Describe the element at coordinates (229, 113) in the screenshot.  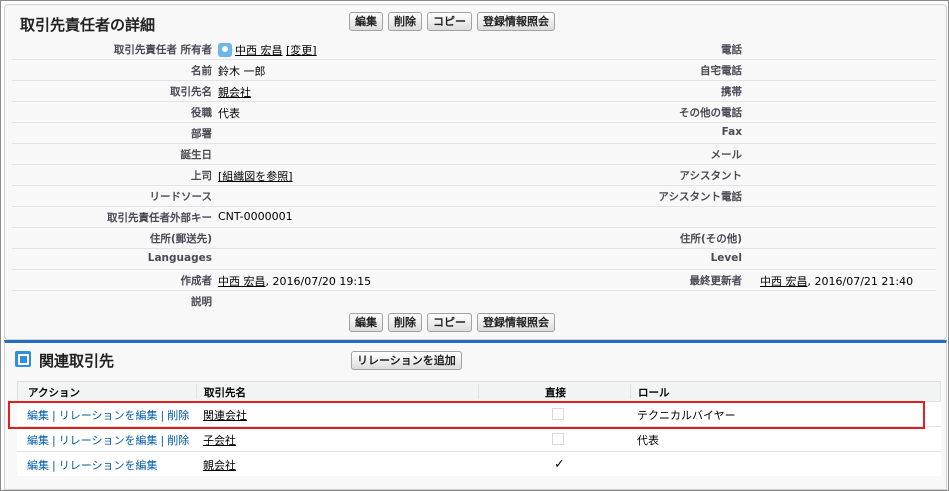
I see `job-title-value: 代表` at that location.